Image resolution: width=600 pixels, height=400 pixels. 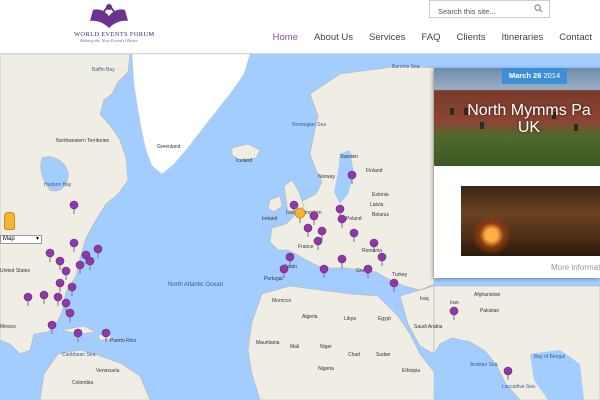 I want to click on map-label-libya: Libya, so click(x=350, y=319).